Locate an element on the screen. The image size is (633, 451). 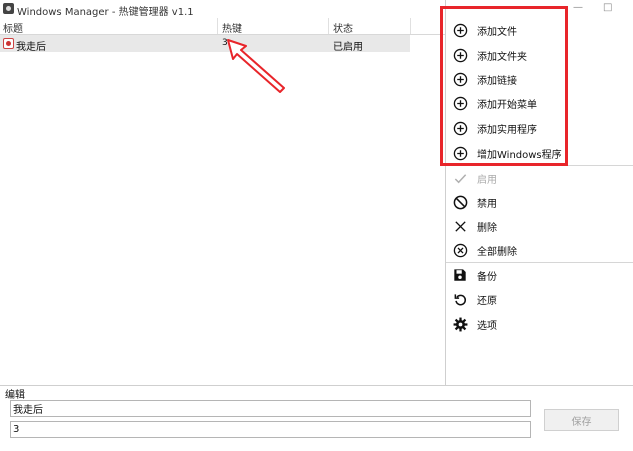
menu-item-add-utility: 添加实用程序 is located at coordinates (539, 128).